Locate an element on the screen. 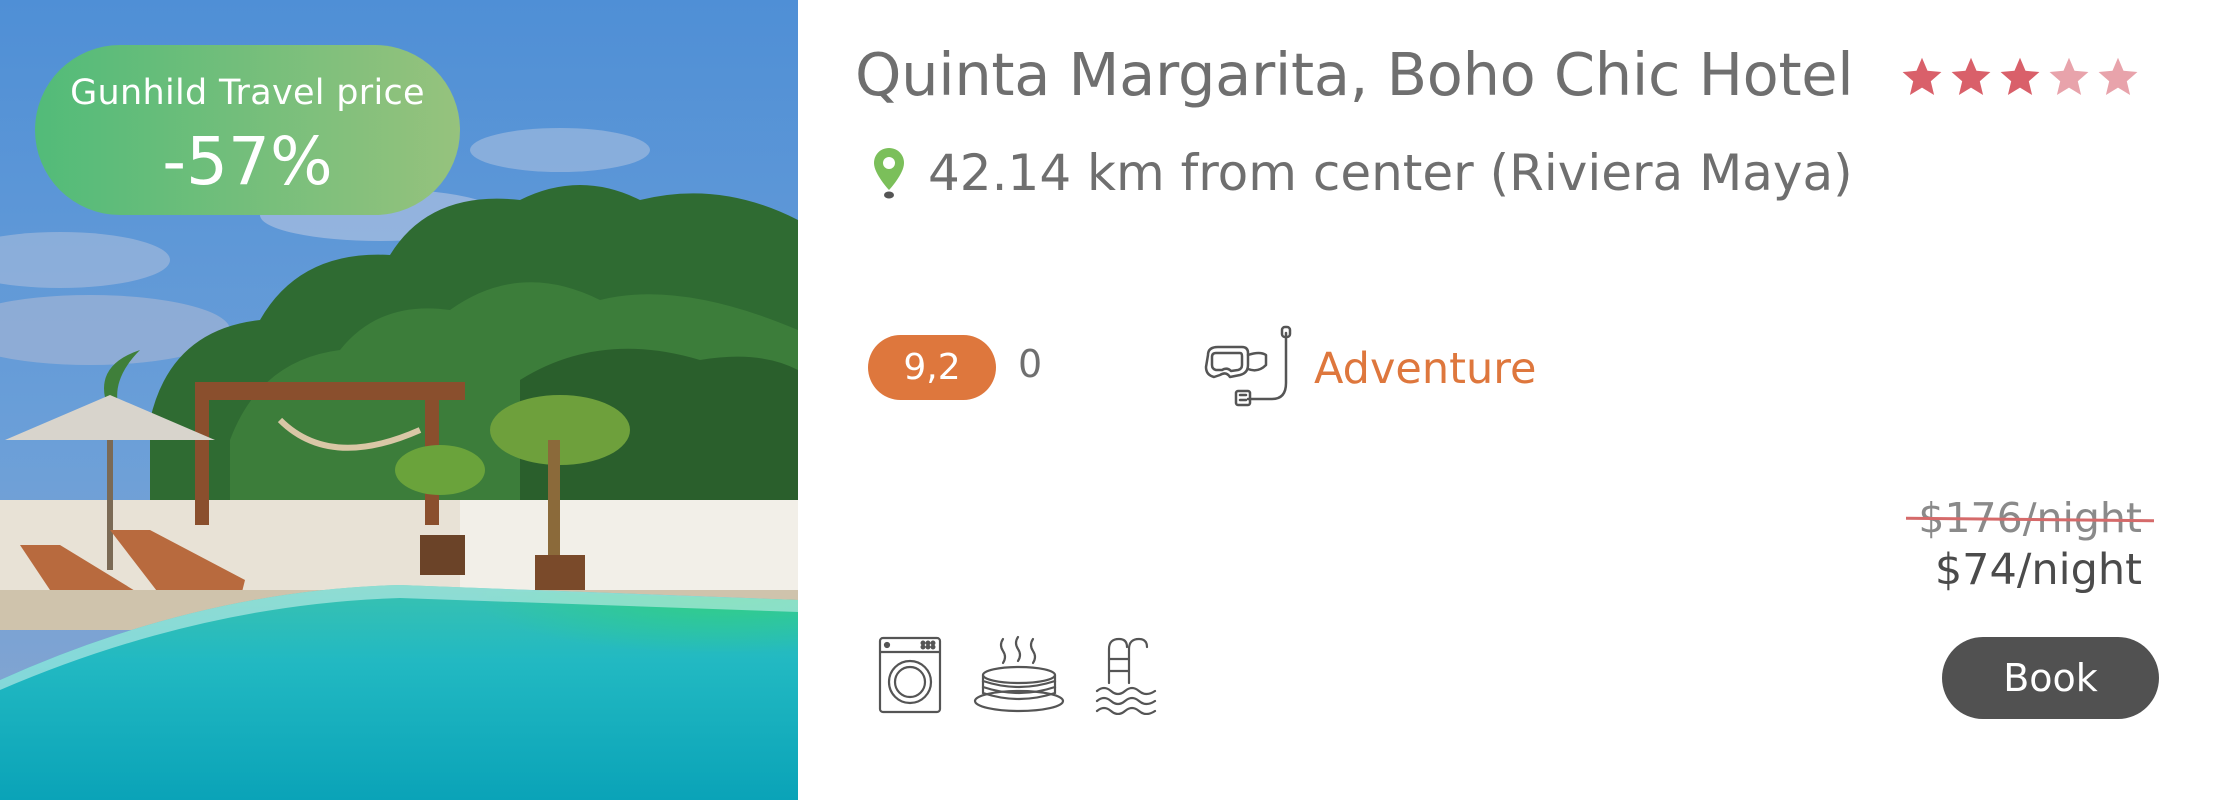 The image size is (2240, 800). star-rating is located at coordinates (2020, 80).